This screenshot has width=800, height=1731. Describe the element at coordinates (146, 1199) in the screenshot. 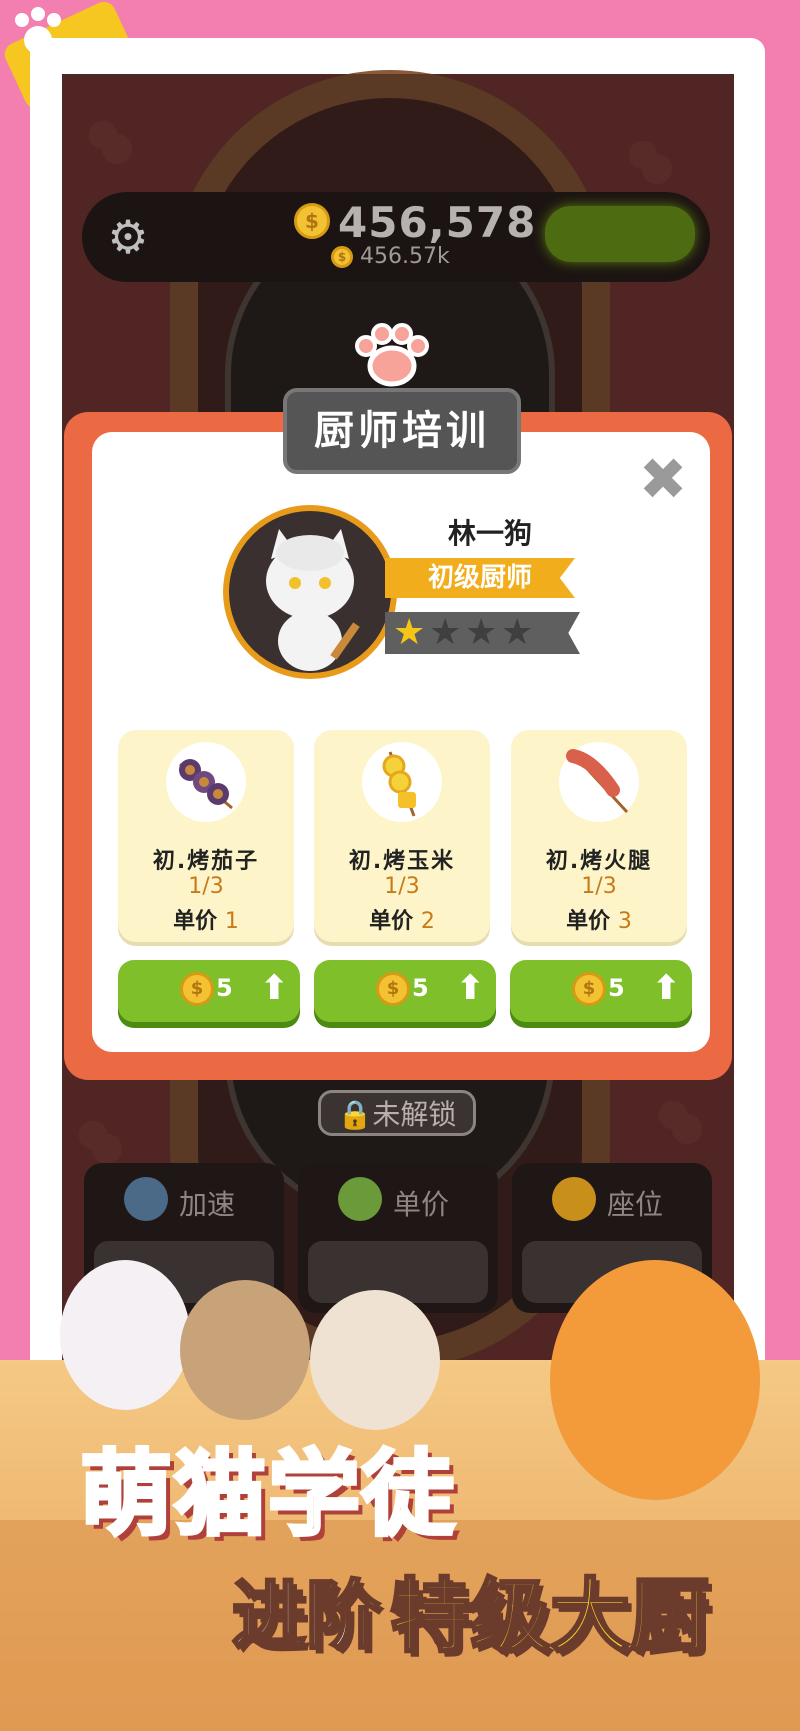

I see `clock-icon` at that location.